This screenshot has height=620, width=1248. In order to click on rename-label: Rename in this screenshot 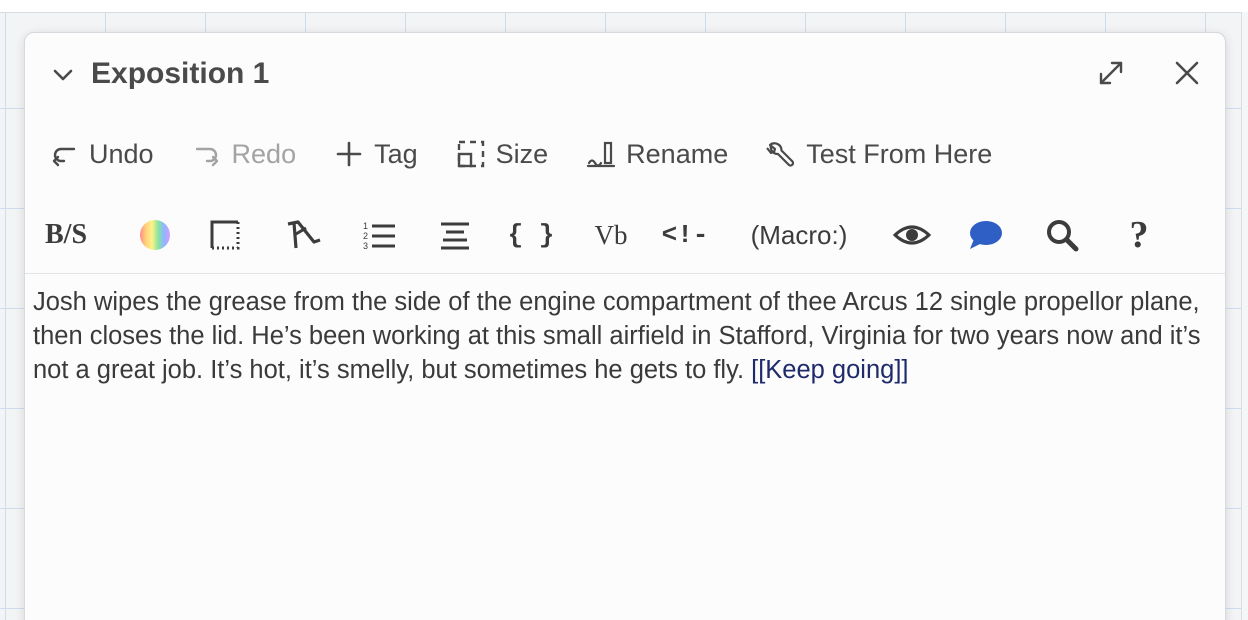, I will do `click(677, 153)`.